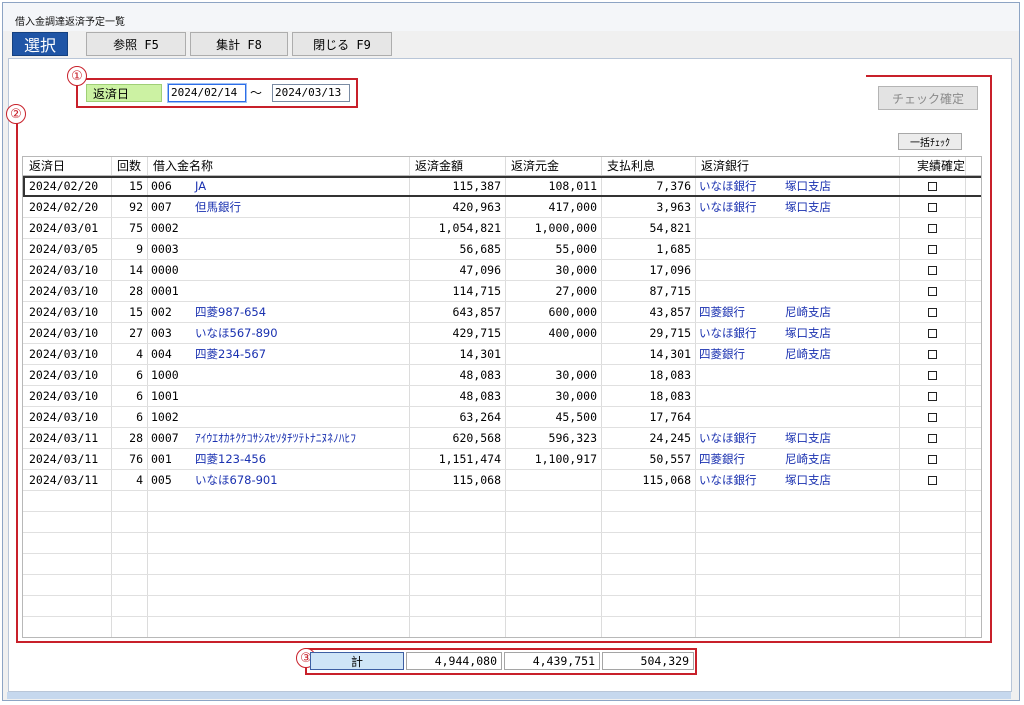 The width and height of the screenshot is (1024, 705). I want to click on cell-code: 004, so click(161, 354).